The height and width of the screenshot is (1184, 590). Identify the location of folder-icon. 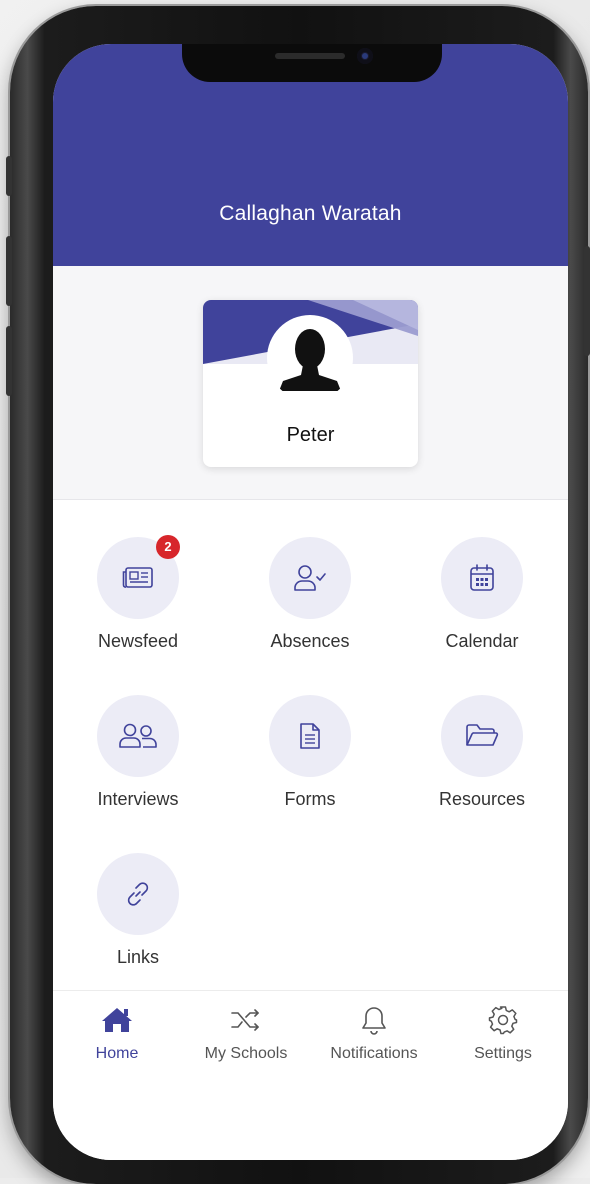
(482, 735).